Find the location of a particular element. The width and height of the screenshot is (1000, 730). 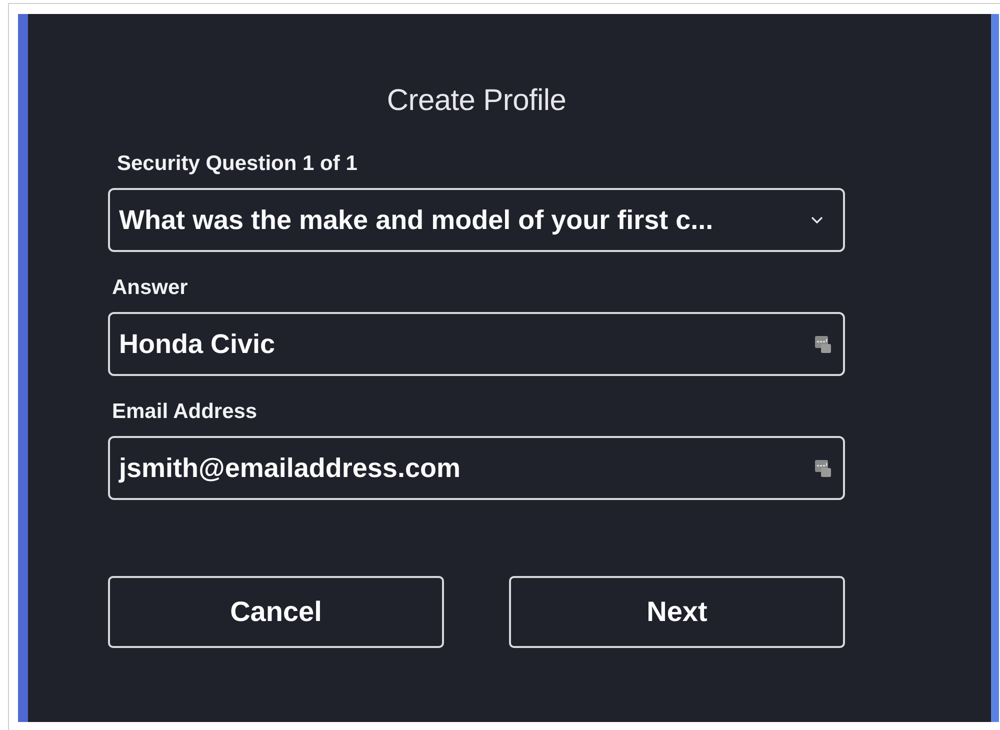

input-field: jsmith@emailaddress.com is located at coordinates (476, 468).